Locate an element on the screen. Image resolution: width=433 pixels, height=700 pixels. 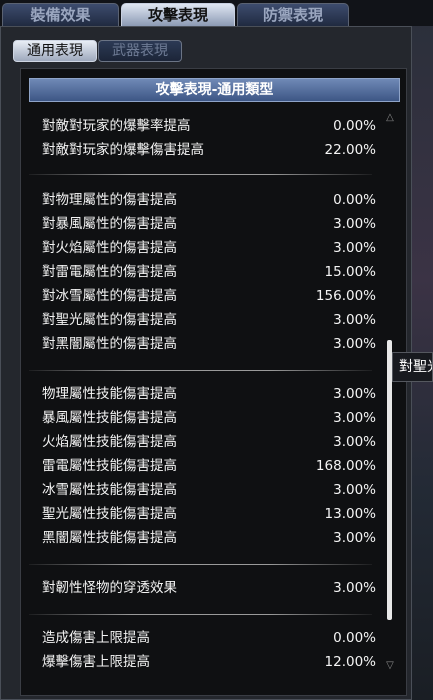
stat-row: 對冰雪屬性的傷害提高 156.00% is located at coordinates (209, 296).